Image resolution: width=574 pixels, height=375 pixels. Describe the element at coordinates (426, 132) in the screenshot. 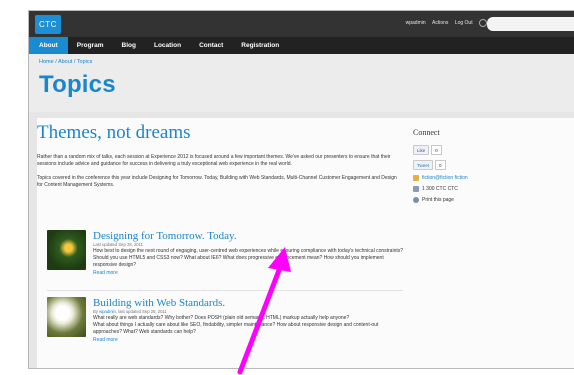

I see `connect-title: Connect` at that location.